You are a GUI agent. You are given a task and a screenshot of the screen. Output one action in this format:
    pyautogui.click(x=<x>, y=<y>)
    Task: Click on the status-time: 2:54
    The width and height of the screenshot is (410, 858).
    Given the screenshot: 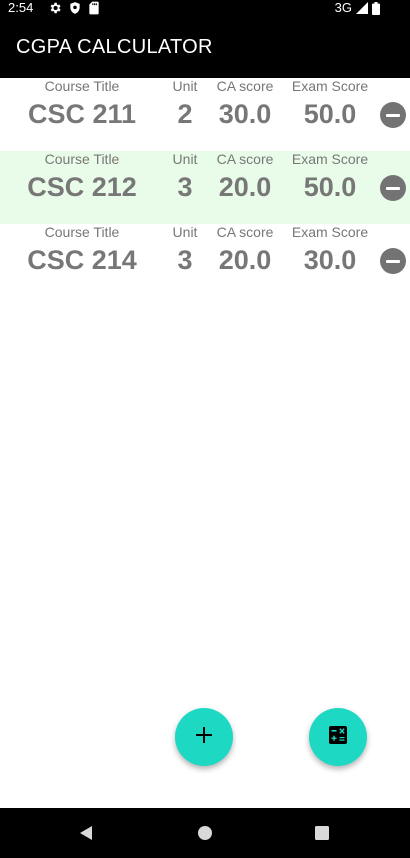 What is the action you would take?
    pyautogui.click(x=21, y=7)
    